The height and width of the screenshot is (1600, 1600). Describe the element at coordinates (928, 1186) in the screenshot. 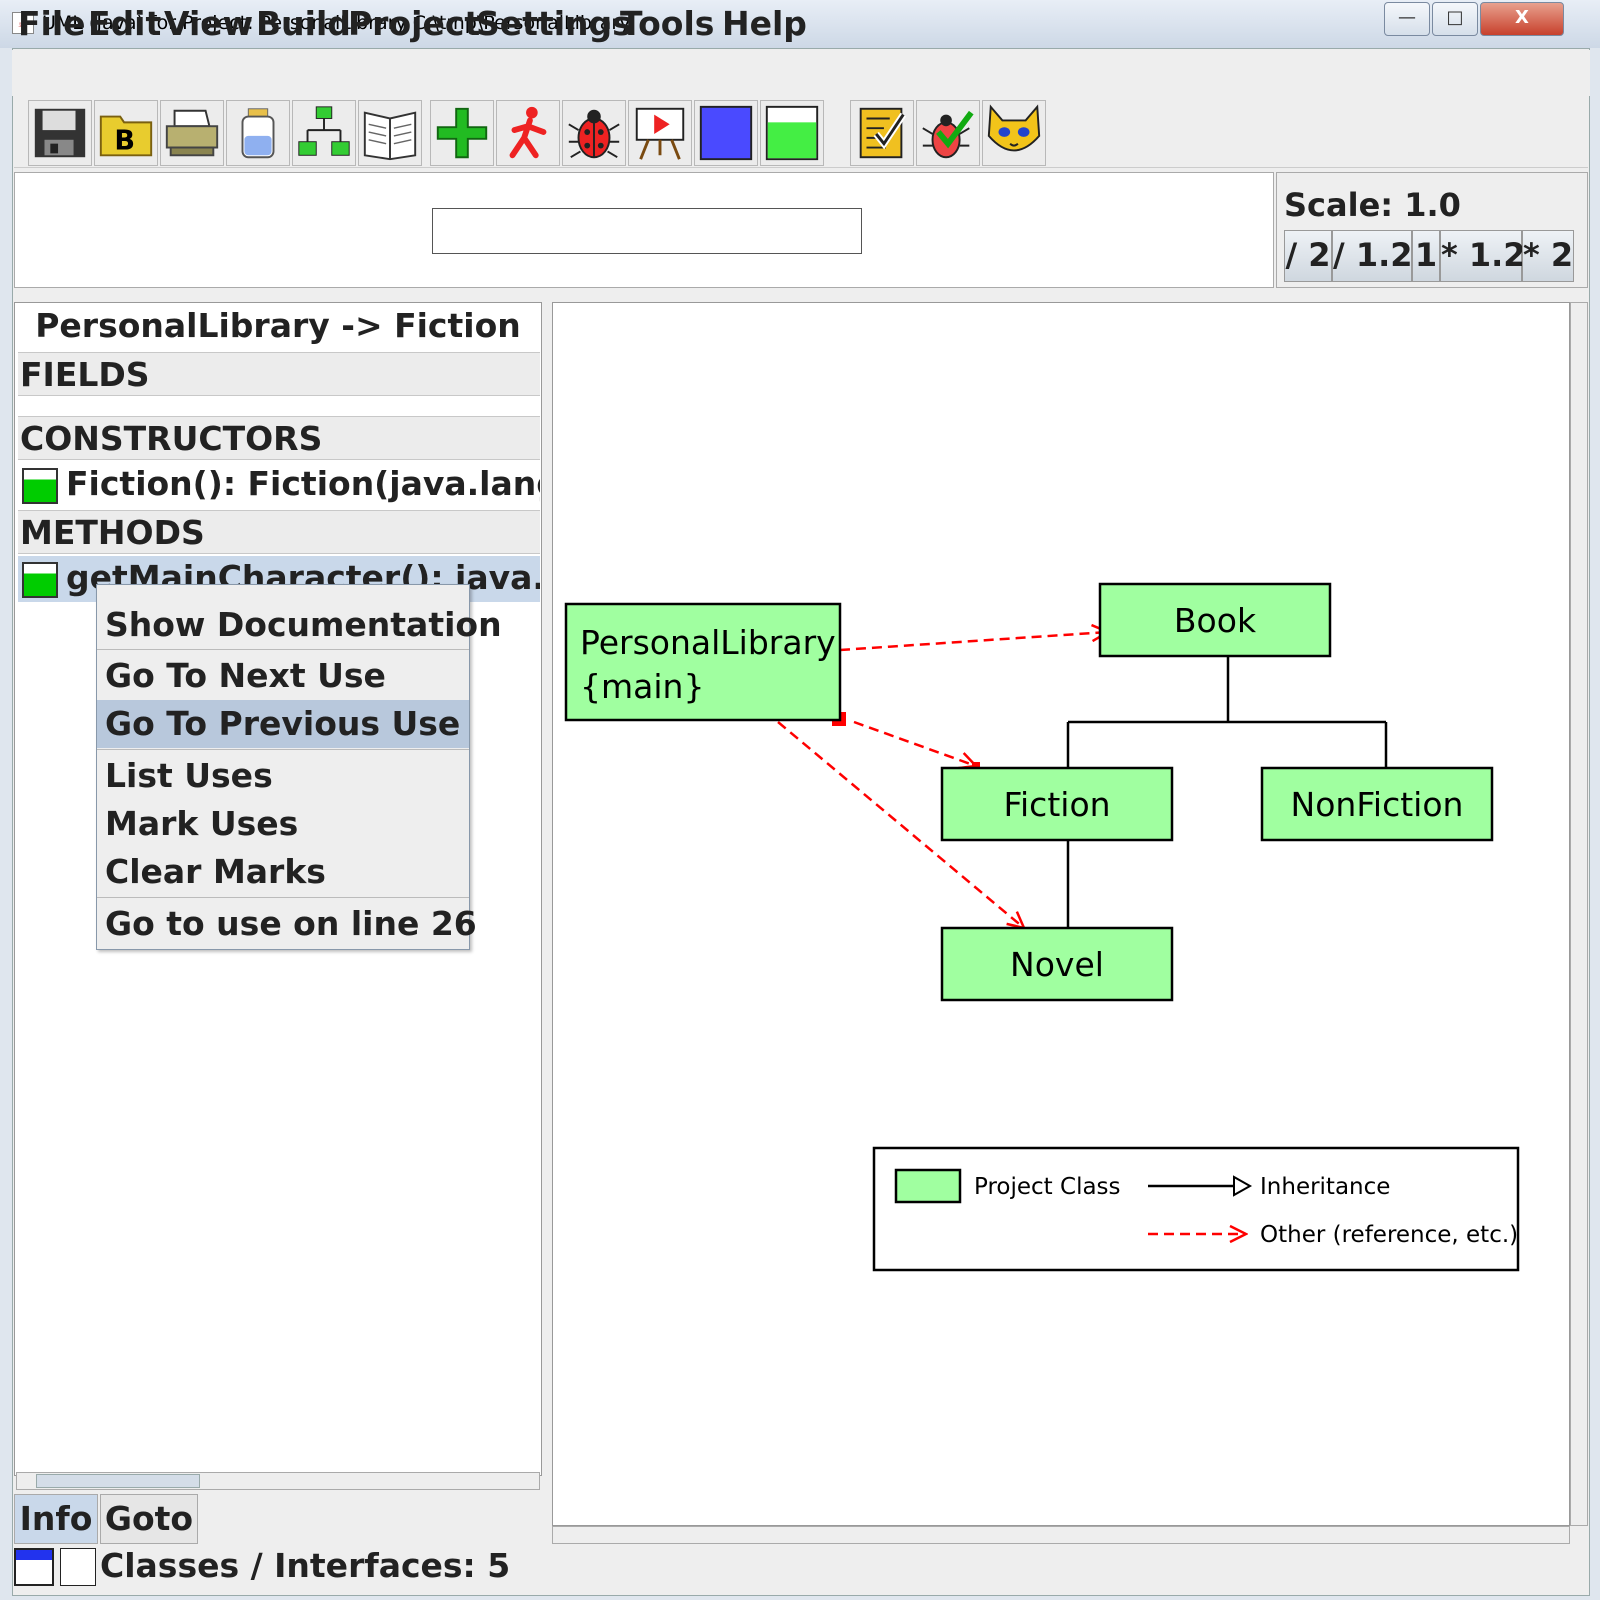

I see `legend-project-class-swatch` at that location.